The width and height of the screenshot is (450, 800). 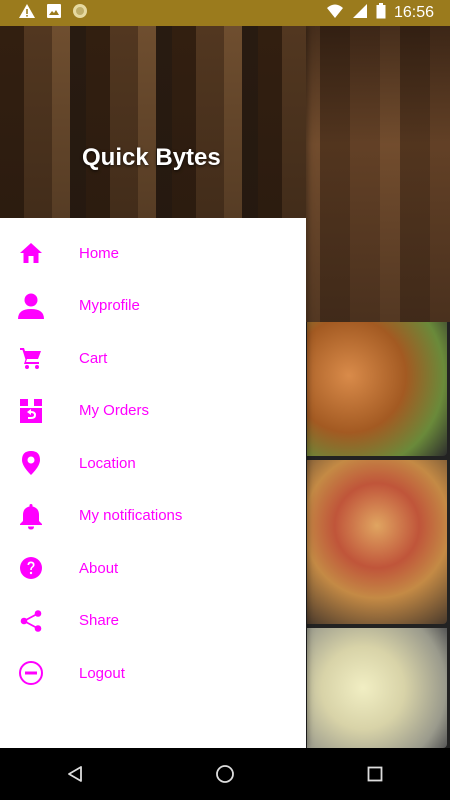 What do you see at coordinates (99, 621) in the screenshot?
I see `menu-item-label: Share` at bounding box center [99, 621].